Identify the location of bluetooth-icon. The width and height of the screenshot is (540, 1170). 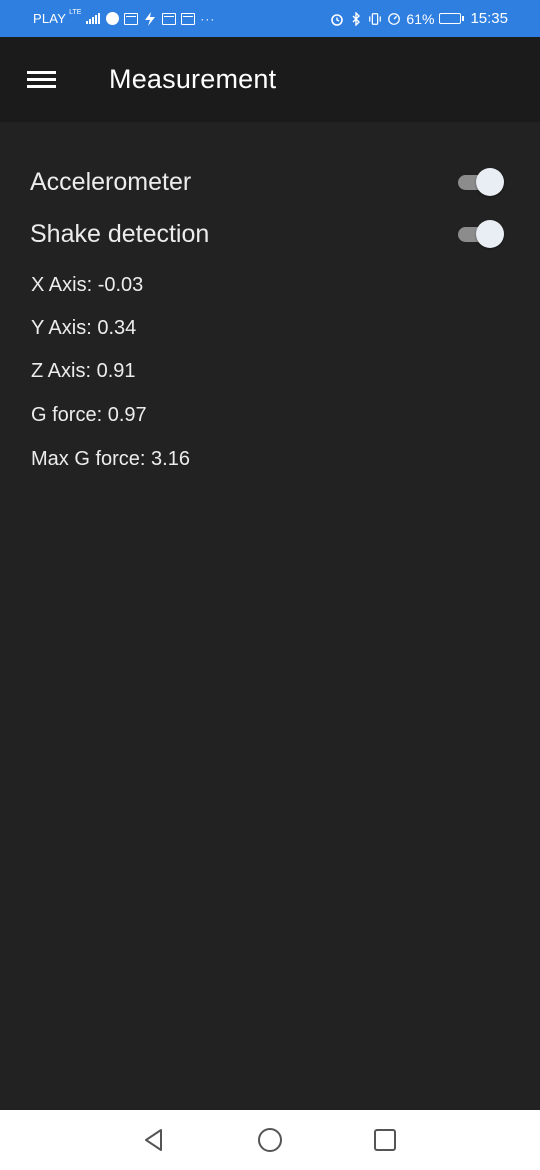
(356, 18).